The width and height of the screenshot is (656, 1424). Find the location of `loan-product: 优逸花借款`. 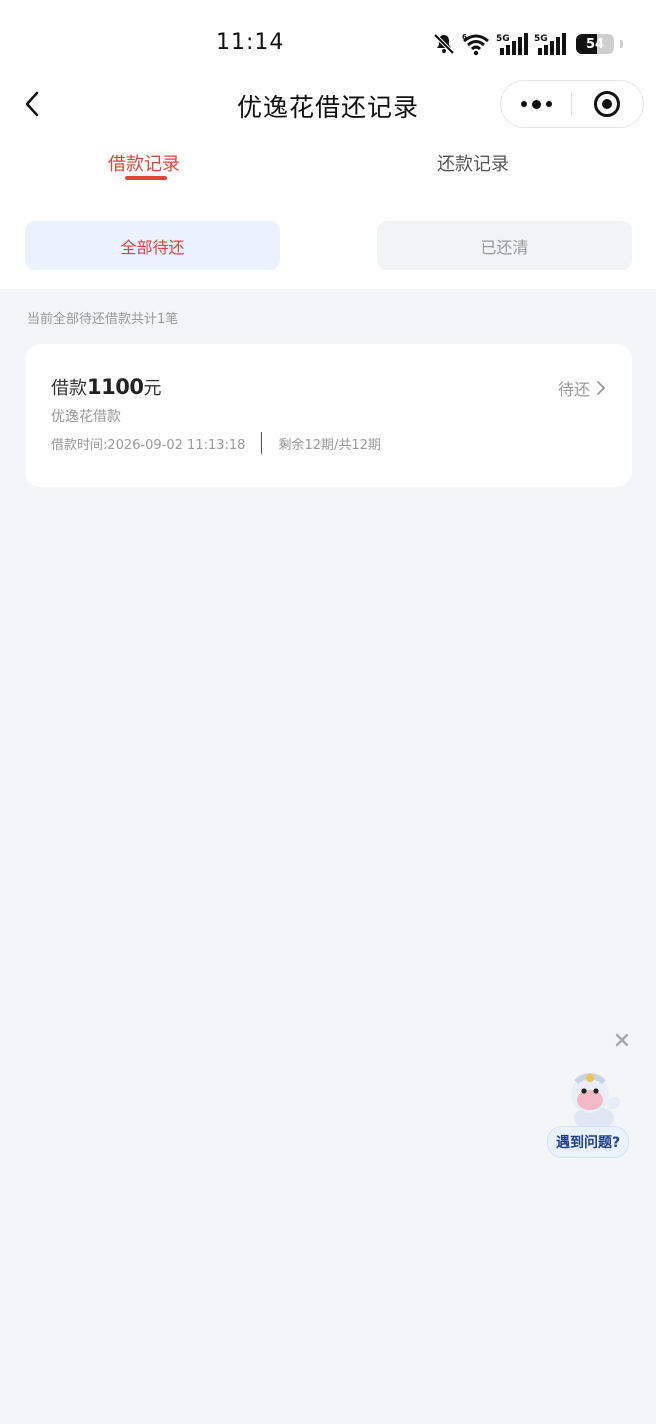

loan-product: 优逸花借款 is located at coordinates (86, 417).